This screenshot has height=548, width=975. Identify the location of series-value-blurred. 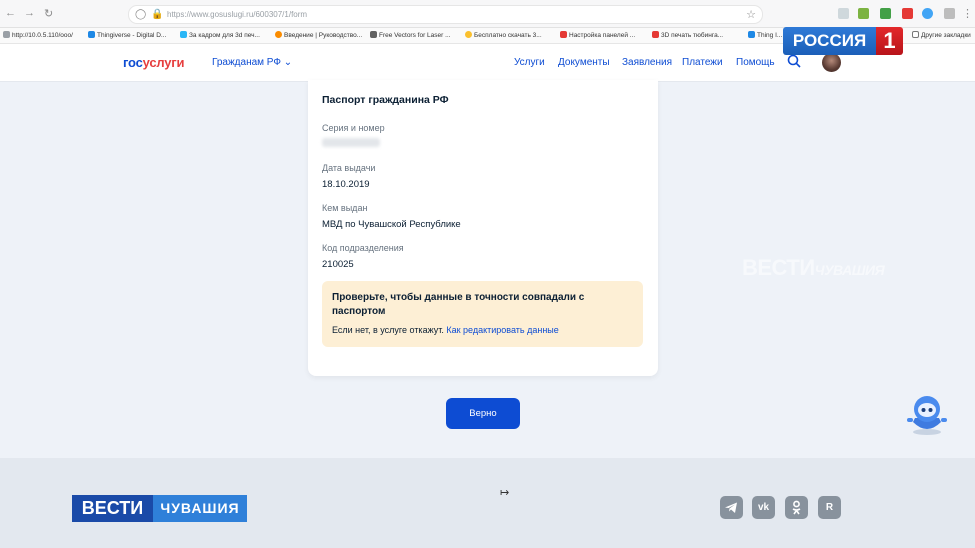
(351, 142).